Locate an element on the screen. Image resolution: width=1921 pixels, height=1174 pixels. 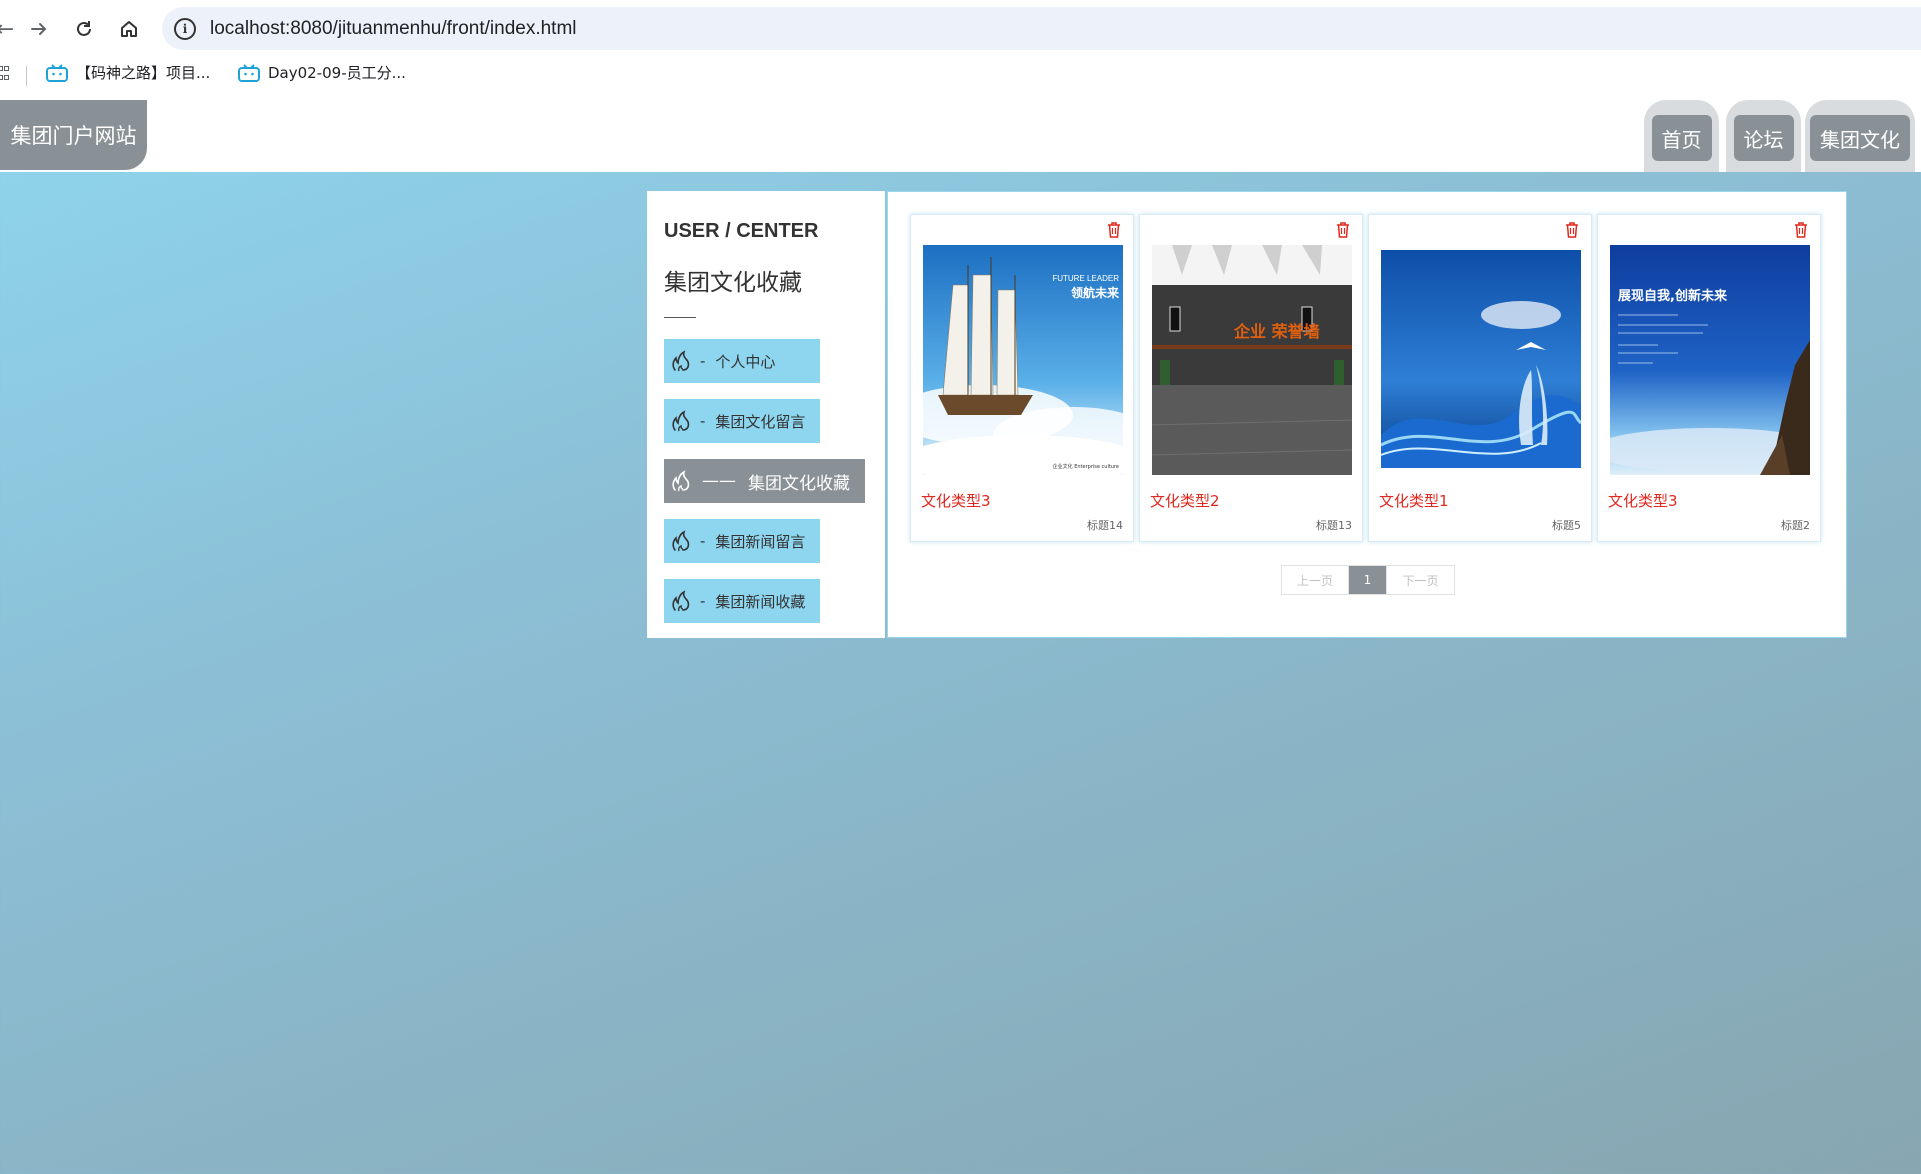
sidebar-item-label: 集团文化收藏 is located at coordinates (799, 483).